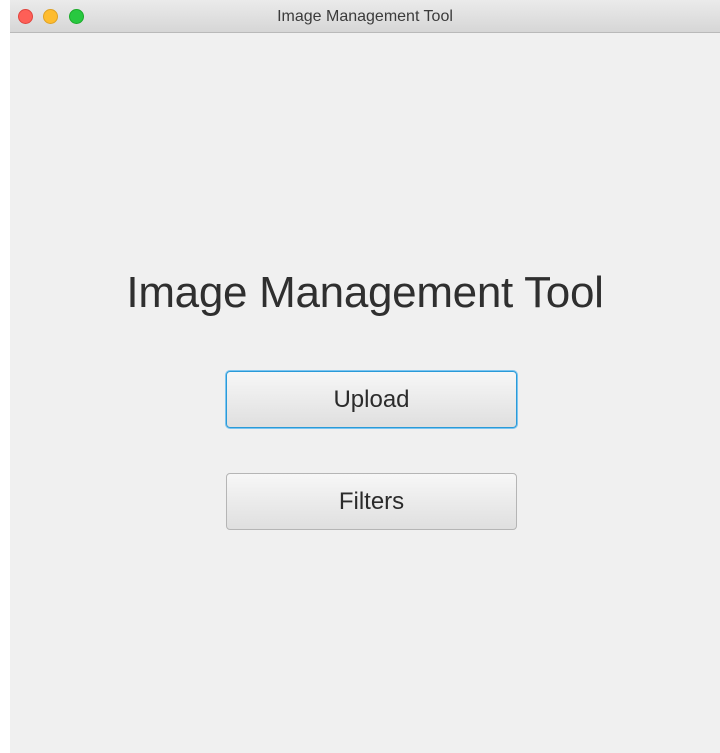  Describe the element at coordinates (371, 501) in the screenshot. I see `filters-button: Filters` at that location.